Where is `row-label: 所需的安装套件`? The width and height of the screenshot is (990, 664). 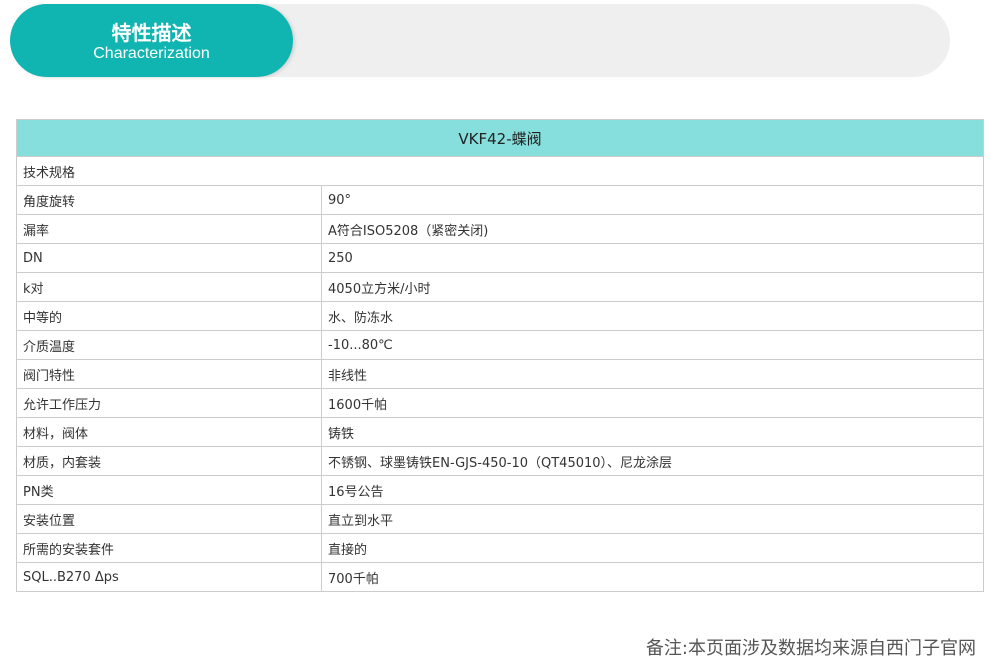
row-label: 所需的安装套件 is located at coordinates (169, 548).